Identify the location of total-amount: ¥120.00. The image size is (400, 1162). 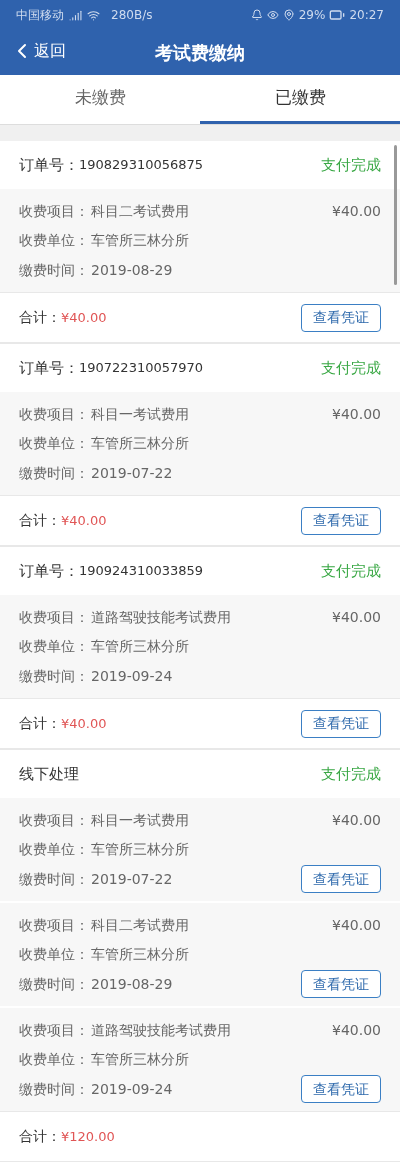
(88, 1136).